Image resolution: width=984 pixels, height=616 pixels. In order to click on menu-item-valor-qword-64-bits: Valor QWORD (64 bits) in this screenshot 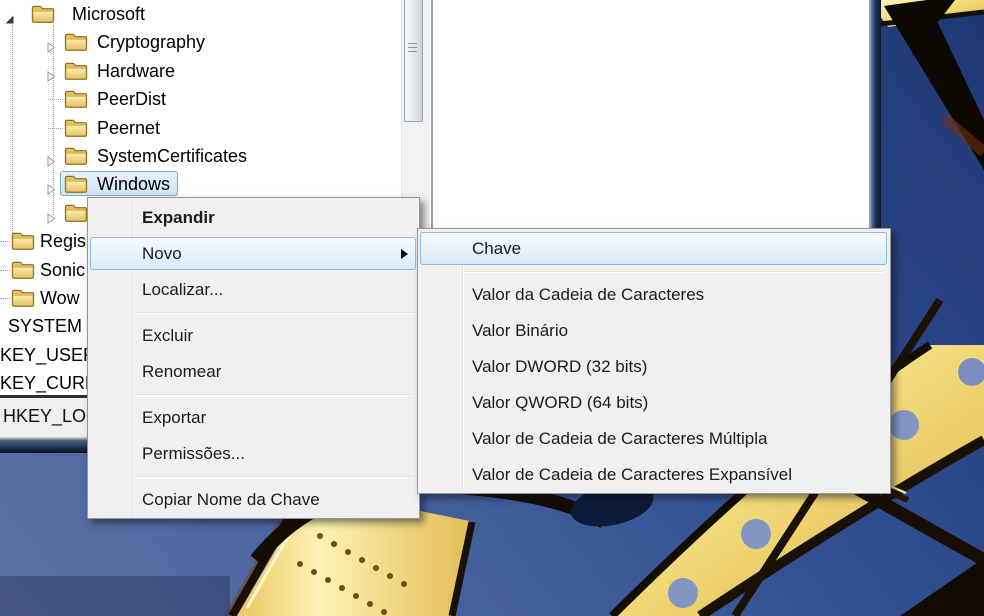, I will do `click(654, 403)`.